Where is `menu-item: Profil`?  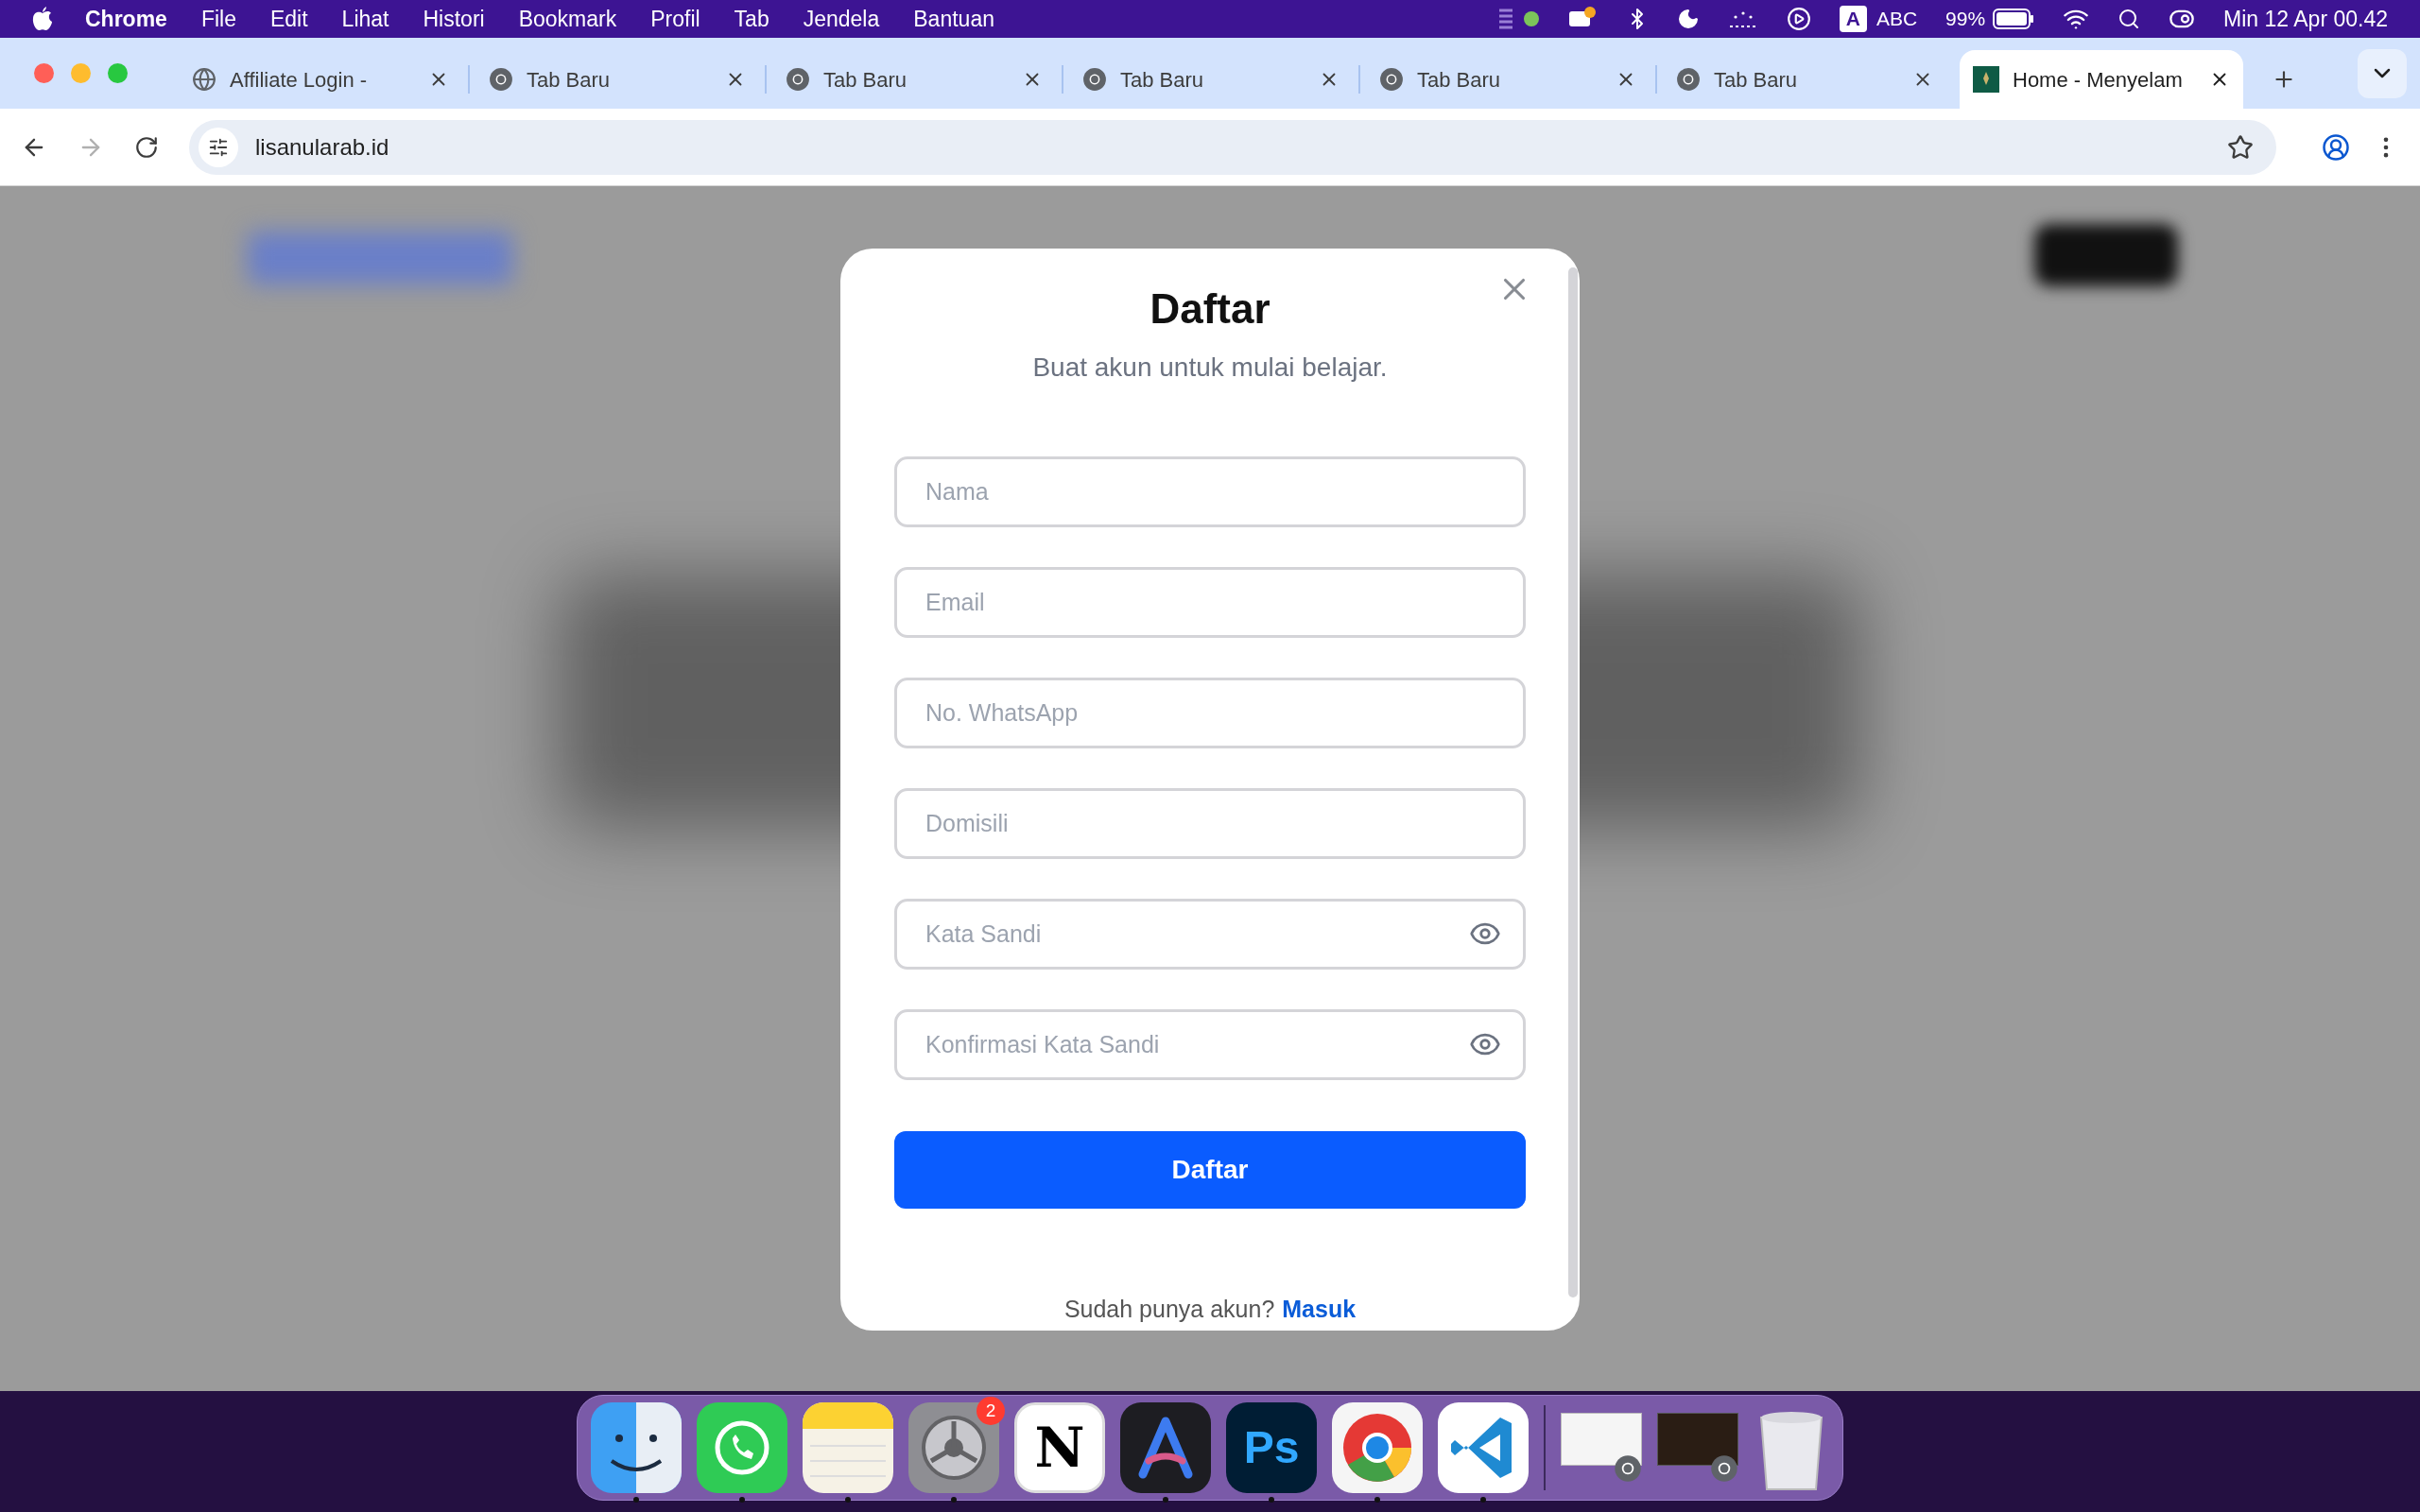 menu-item: Profil is located at coordinates (675, 19).